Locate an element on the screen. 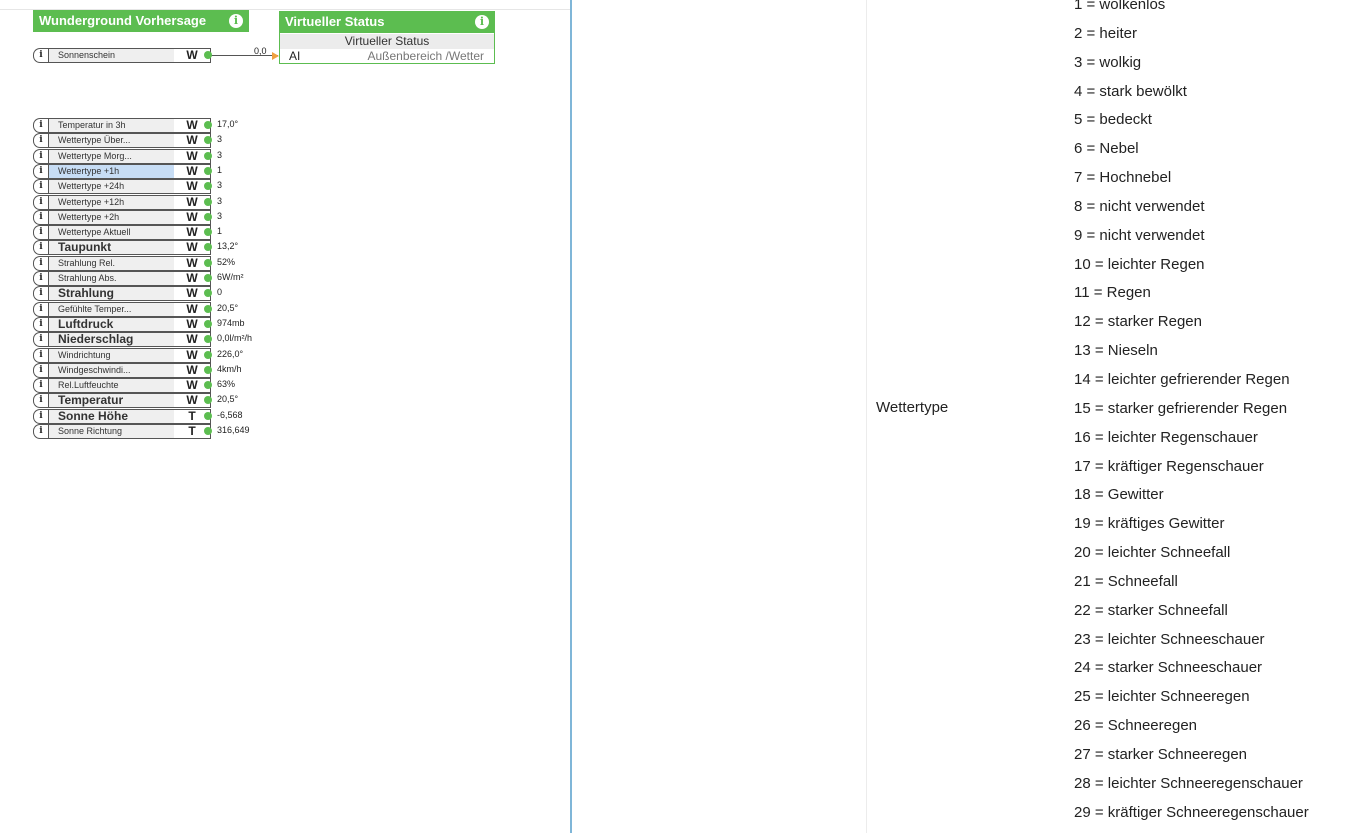  output-row: i Wettertype +1h W 1 is located at coordinates (153, 171).